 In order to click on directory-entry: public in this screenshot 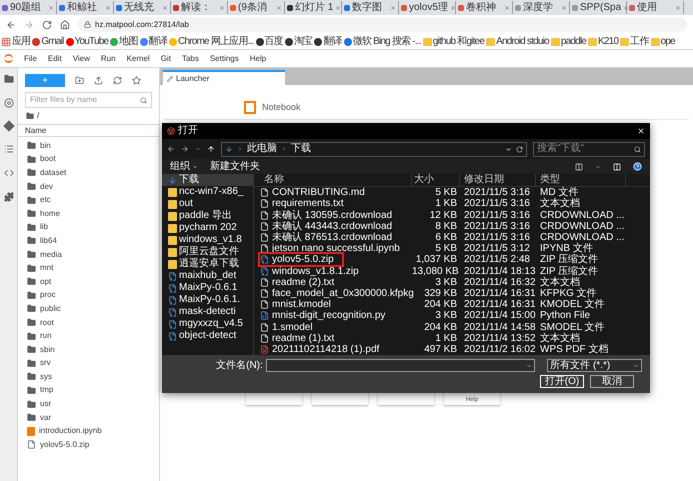, I will do `click(88, 309)`.